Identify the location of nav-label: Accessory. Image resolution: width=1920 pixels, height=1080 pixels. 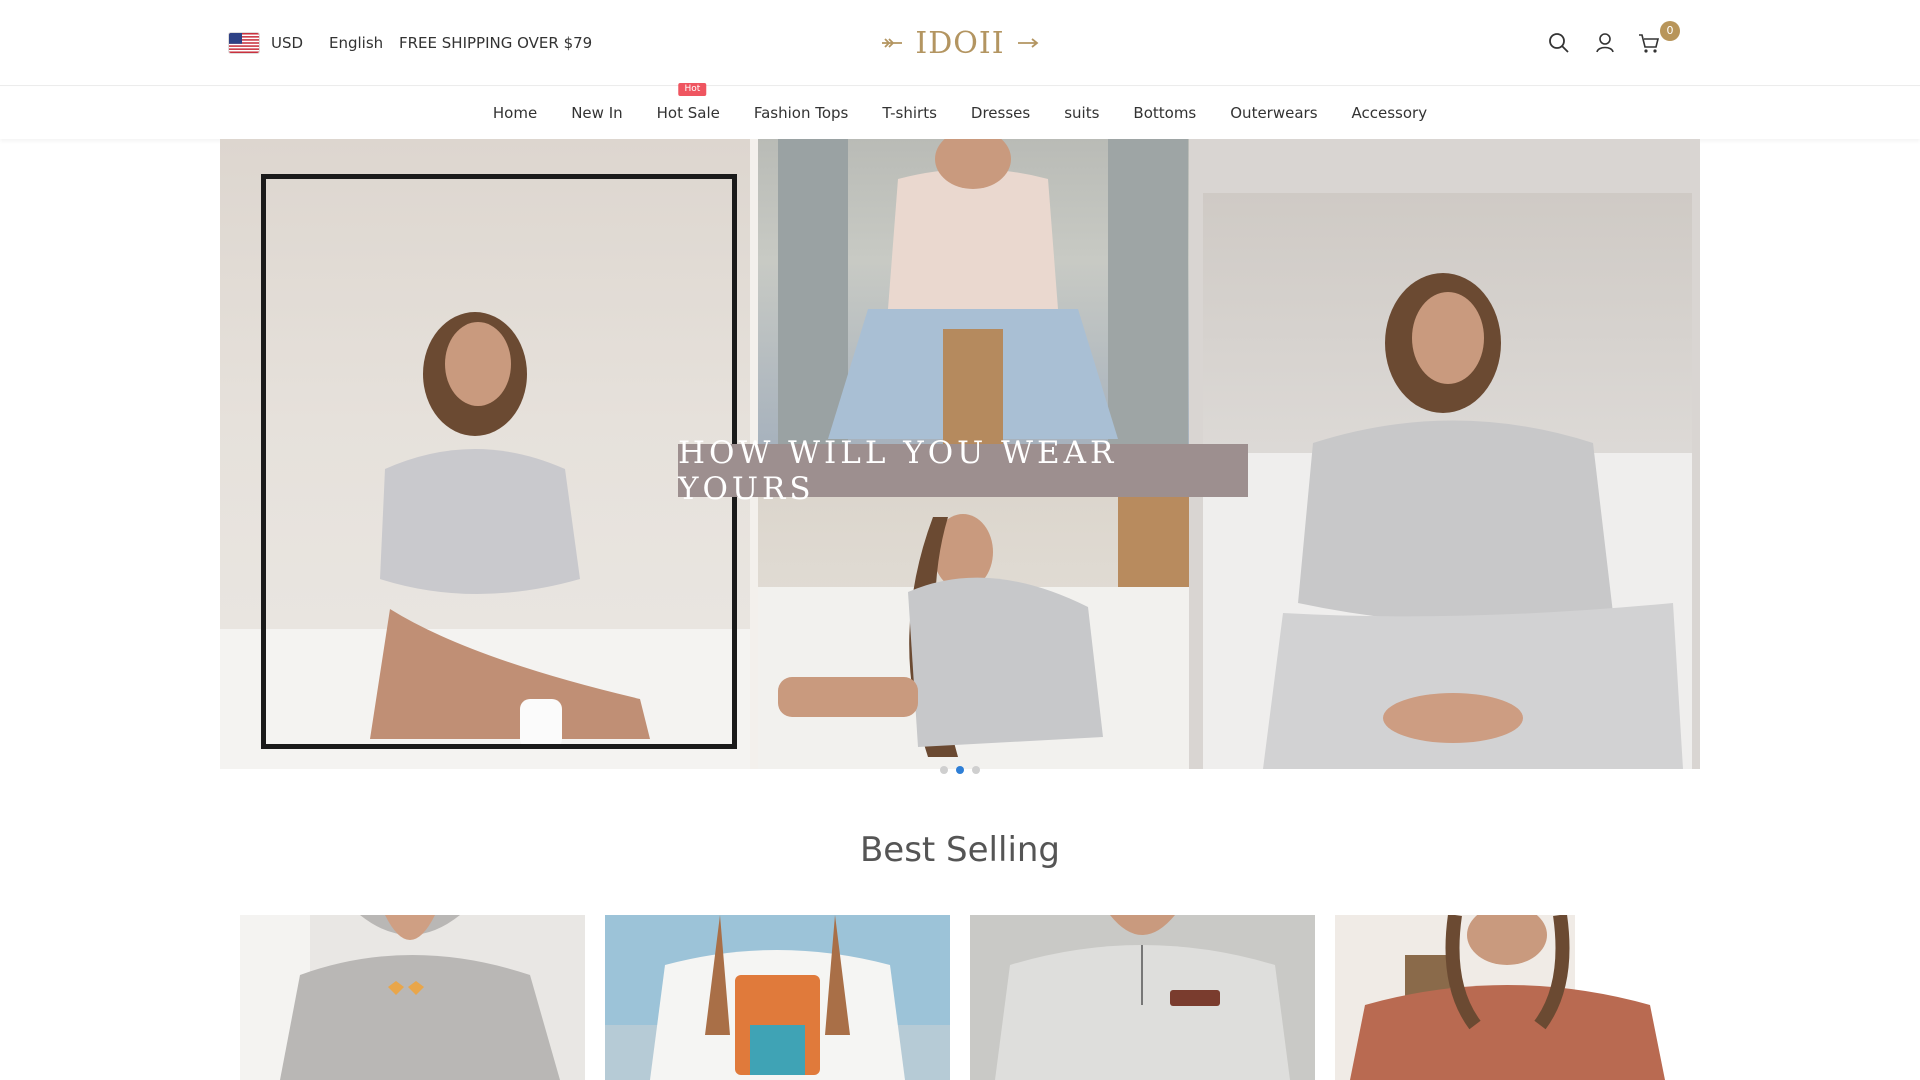
(1389, 113).